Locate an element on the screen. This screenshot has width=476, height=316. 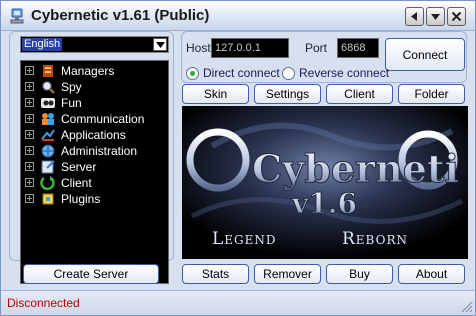
logo-legend: Legend is located at coordinates (244, 239).